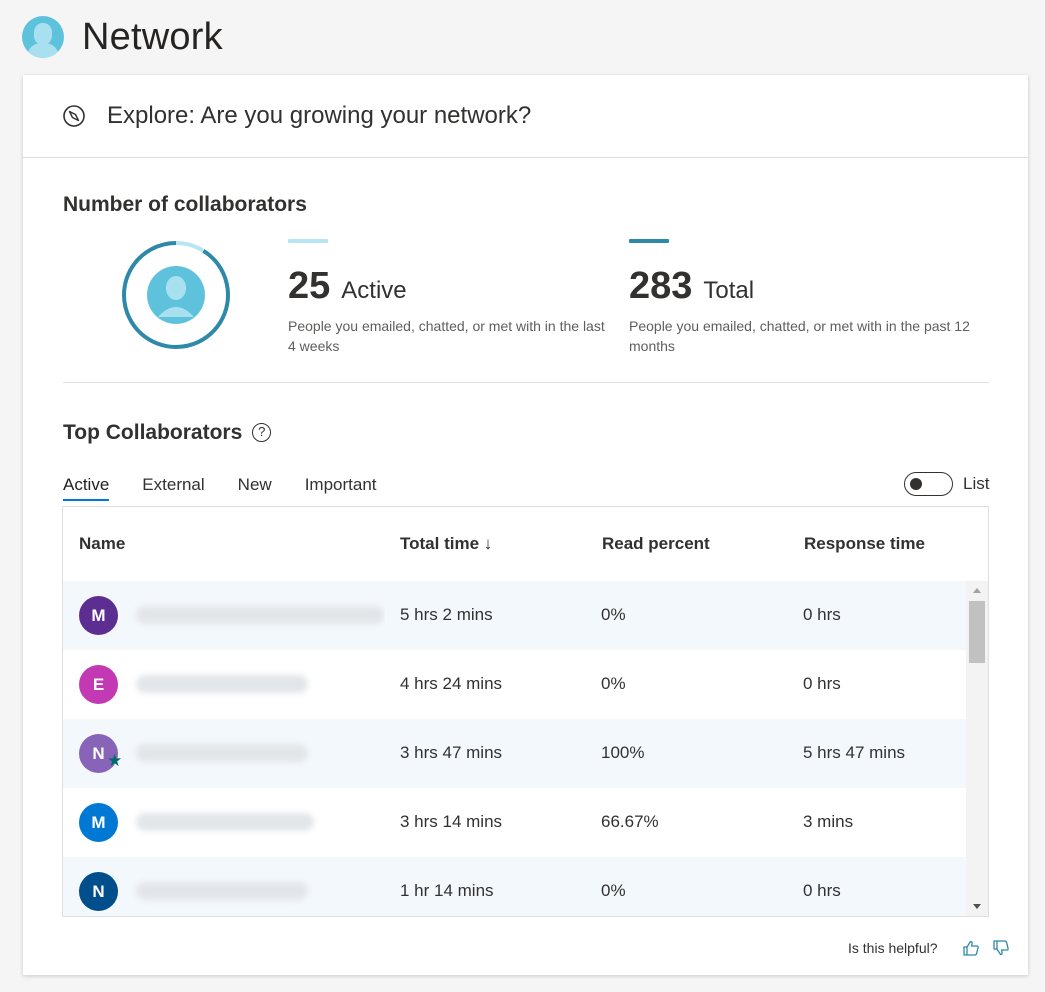 The height and width of the screenshot is (992, 1045). What do you see at coordinates (977, 590) in the screenshot?
I see `scroll-up-arrow-icon` at bounding box center [977, 590].